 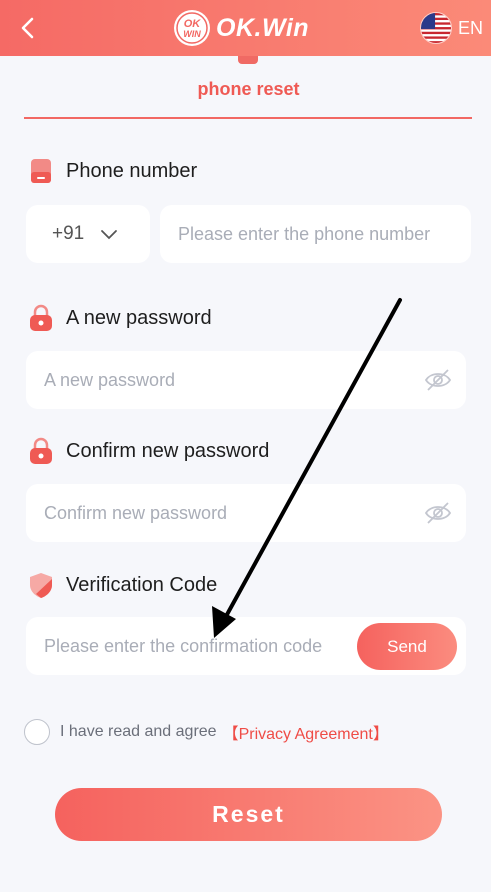 I want to click on language-selector: EN, so click(x=451, y=28).